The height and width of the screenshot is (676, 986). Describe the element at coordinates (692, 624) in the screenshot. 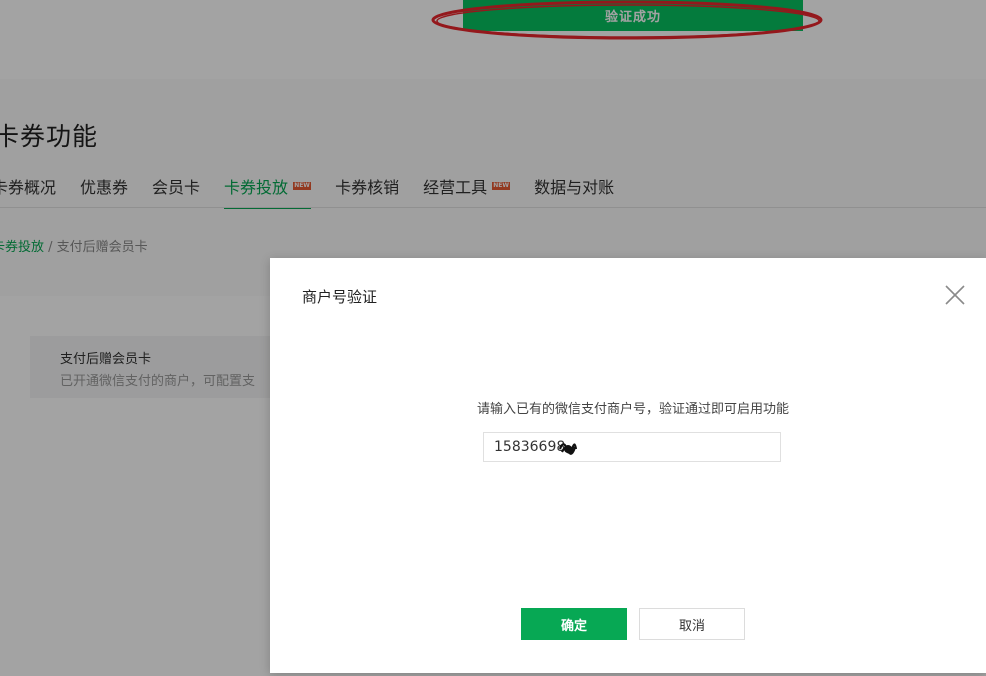

I see `cancel-button: 取消` at that location.